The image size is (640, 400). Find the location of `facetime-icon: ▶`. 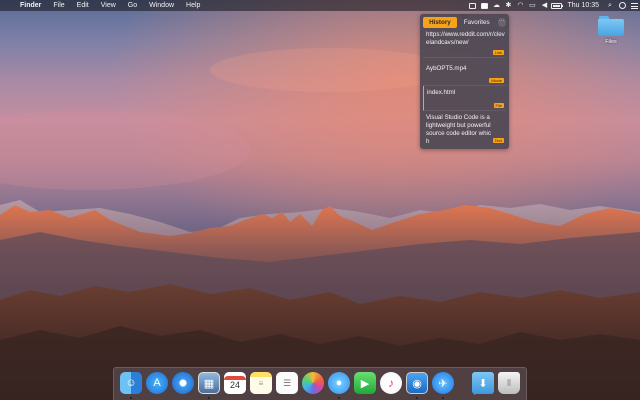

facetime-icon: ▶ is located at coordinates (365, 383).